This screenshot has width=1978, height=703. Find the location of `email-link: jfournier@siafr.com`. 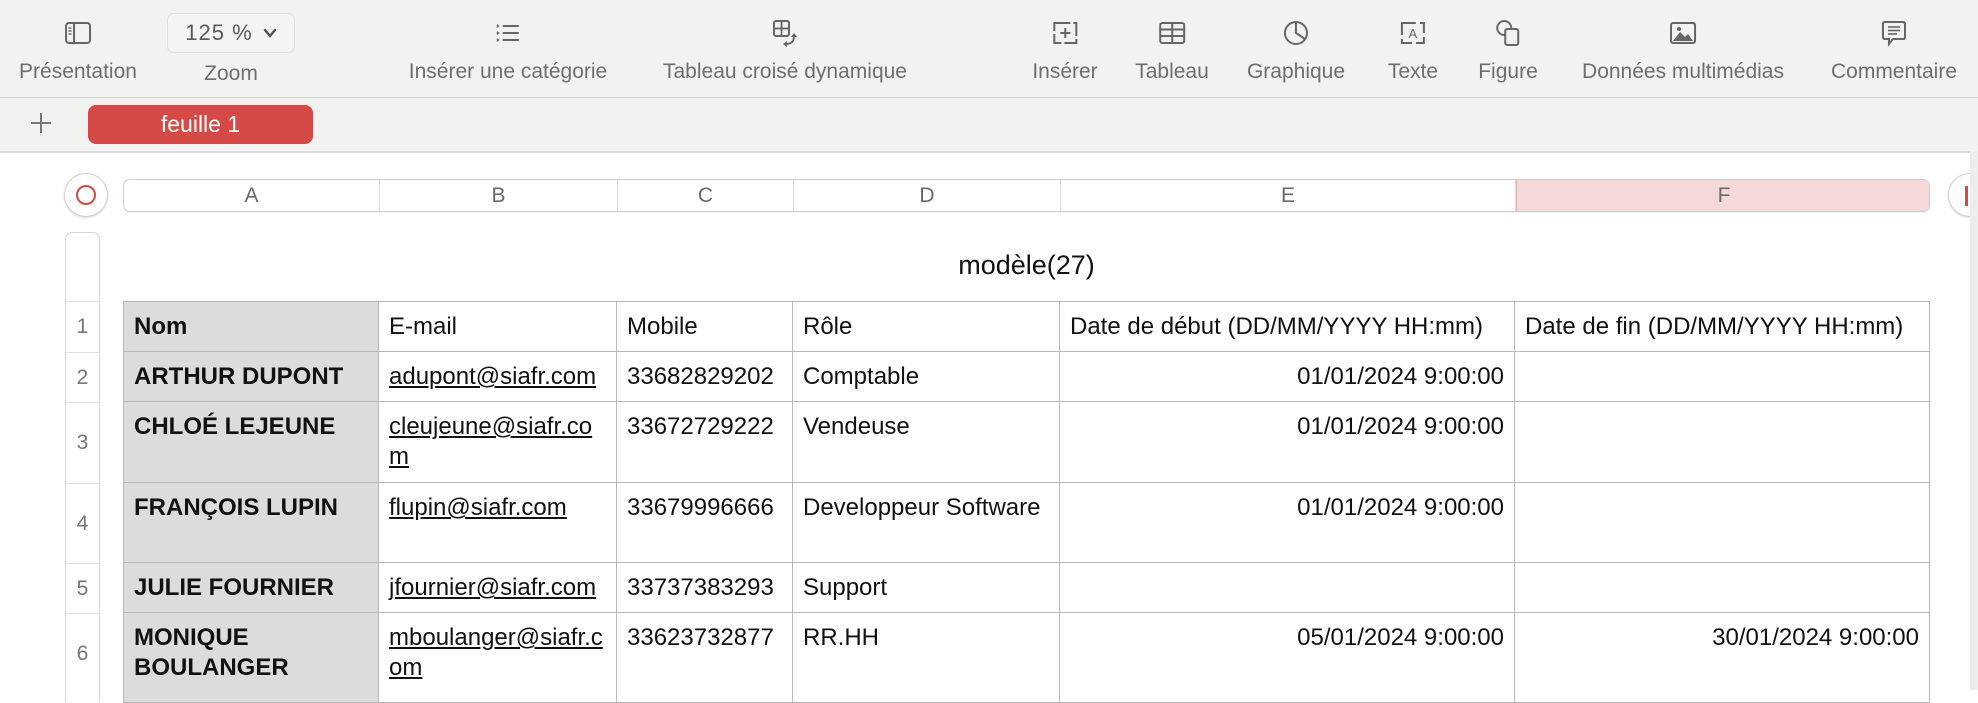

email-link: jfournier@siafr.com is located at coordinates (492, 587).